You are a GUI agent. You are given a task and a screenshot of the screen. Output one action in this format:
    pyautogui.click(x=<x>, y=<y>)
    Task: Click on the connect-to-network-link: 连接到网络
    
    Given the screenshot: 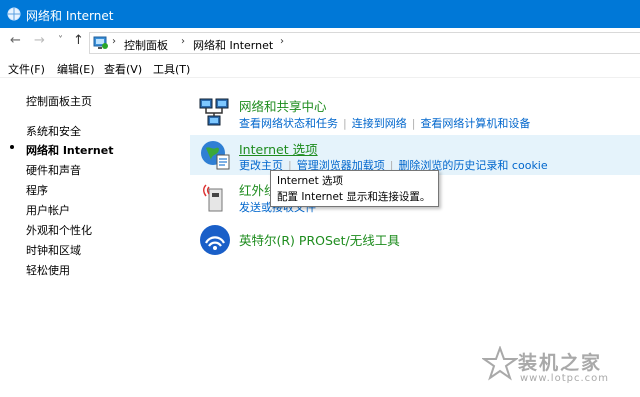 What is the action you would take?
    pyautogui.click(x=379, y=123)
    